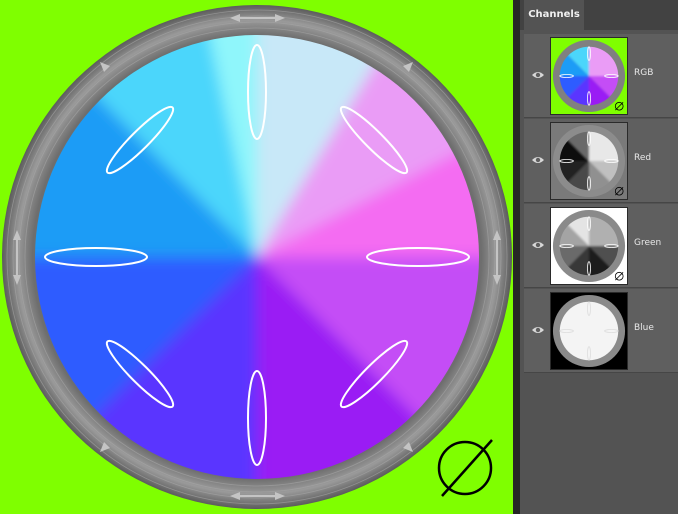 The height and width of the screenshot is (514, 678). What do you see at coordinates (599, 444) in the screenshot?
I see `panel-empty-area` at bounding box center [599, 444].